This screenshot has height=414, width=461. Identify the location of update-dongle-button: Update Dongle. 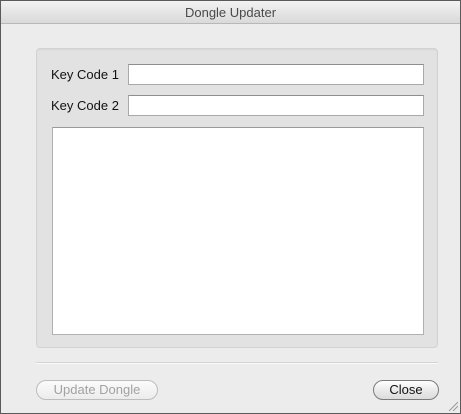
(97, 390).